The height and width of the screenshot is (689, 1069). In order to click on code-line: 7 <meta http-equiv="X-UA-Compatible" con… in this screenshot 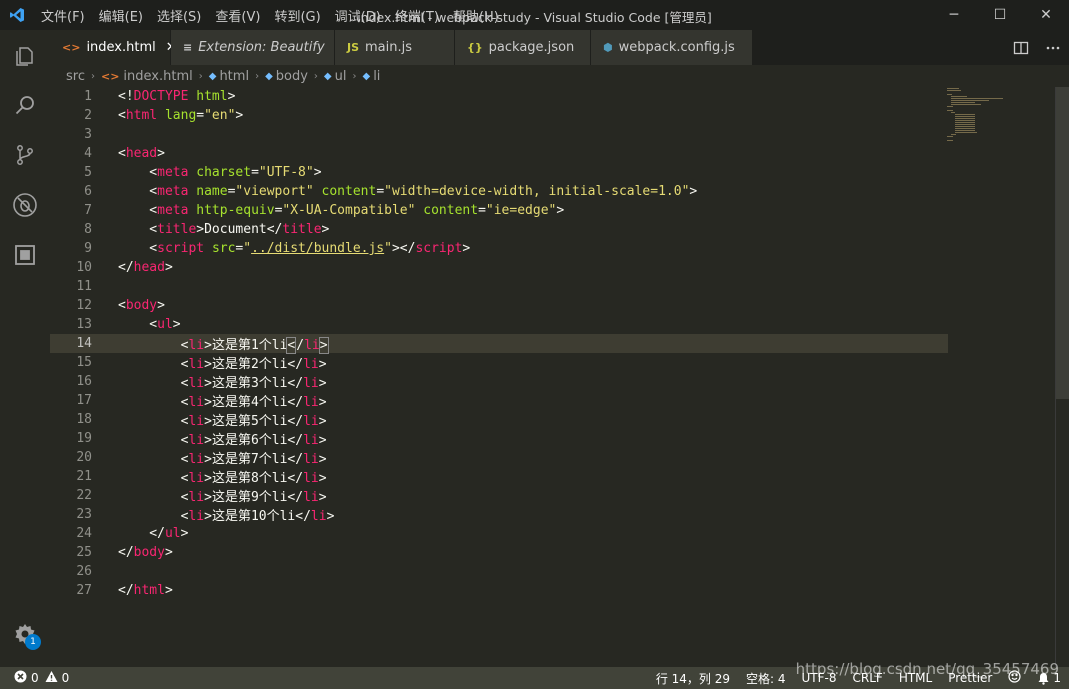, I will do `click(499, 210)`.